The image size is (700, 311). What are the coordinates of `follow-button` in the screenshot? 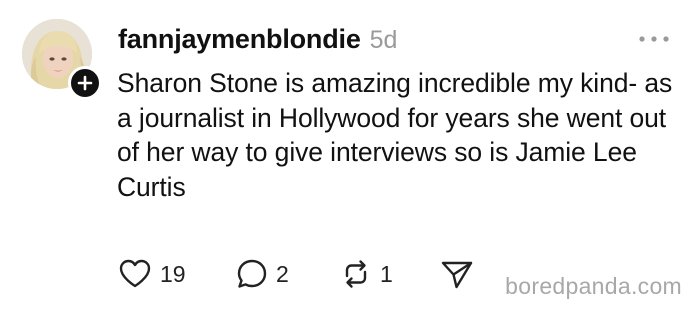 It's located at (85, 83).